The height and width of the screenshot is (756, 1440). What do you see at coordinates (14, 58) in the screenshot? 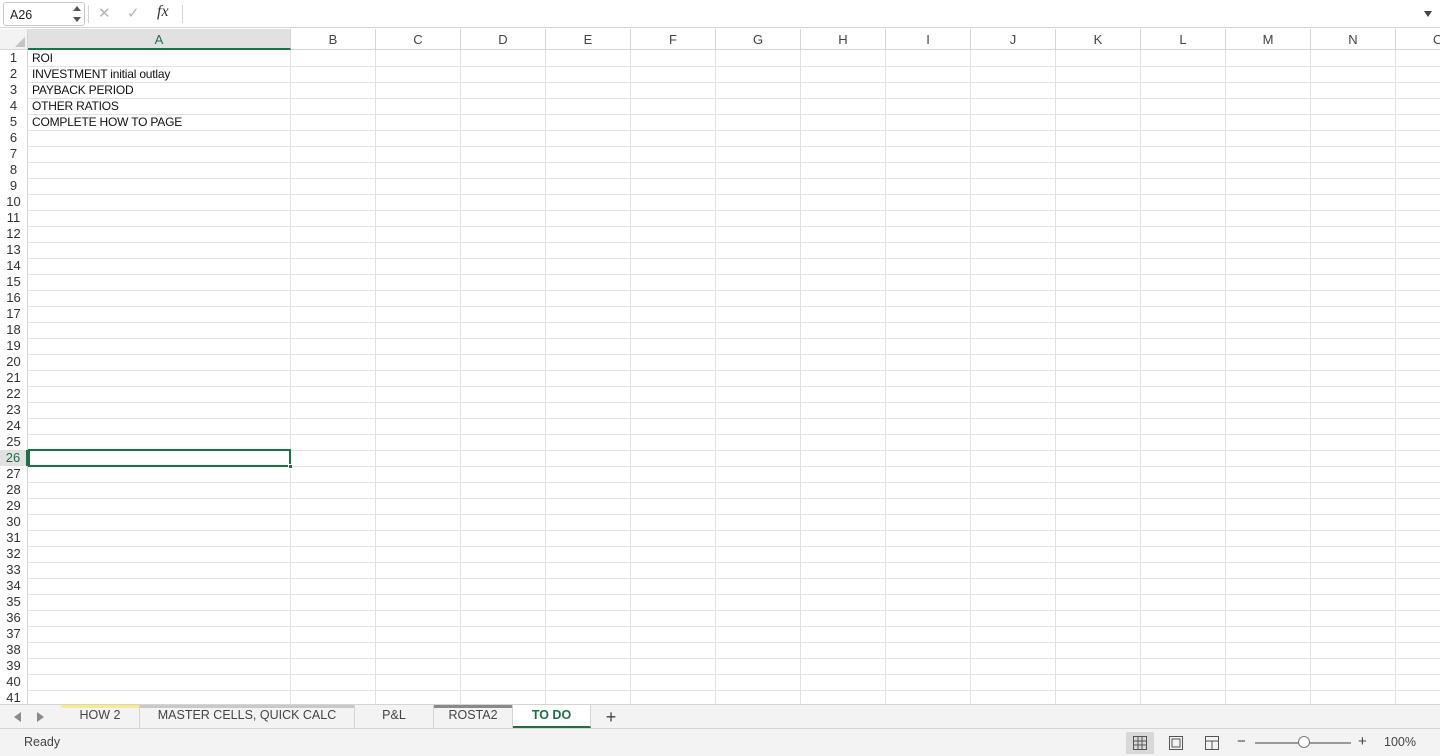
I see `row-header-1: 1` at bounding box center [14, 58].